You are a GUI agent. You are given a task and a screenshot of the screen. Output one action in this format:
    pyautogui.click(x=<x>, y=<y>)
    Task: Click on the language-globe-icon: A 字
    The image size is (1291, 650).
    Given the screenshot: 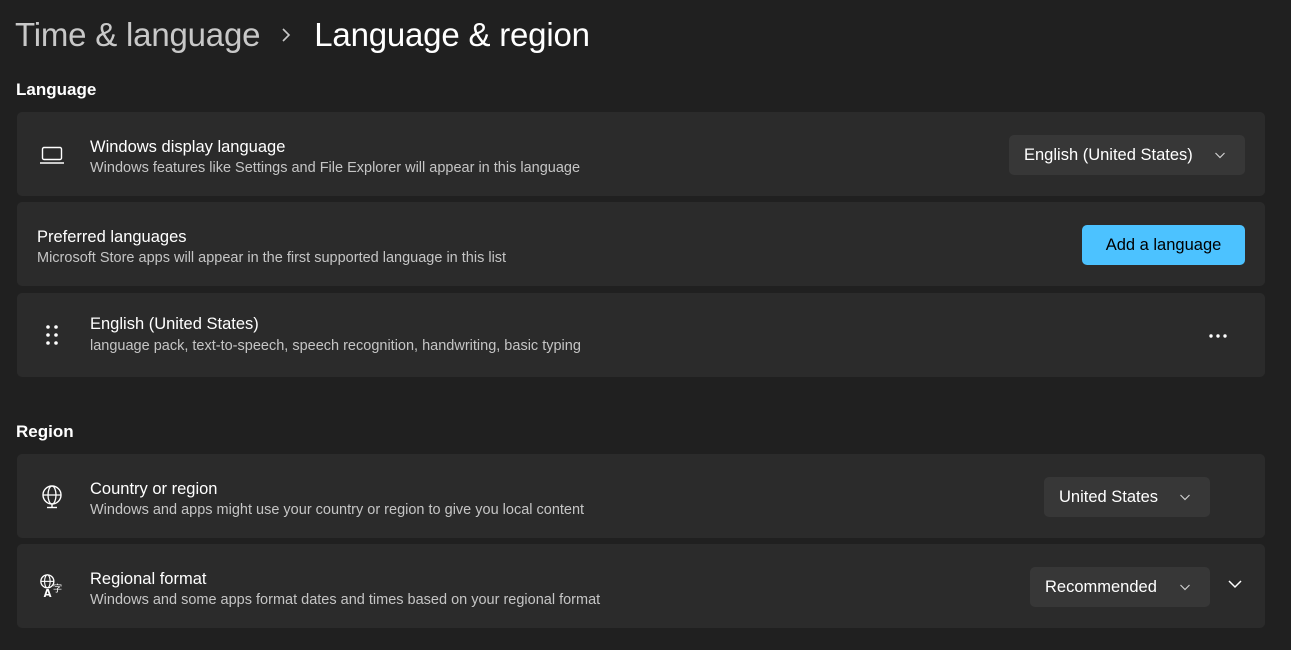 What is the action you would take?
    pyautogui.click(x=52, y=586)
    